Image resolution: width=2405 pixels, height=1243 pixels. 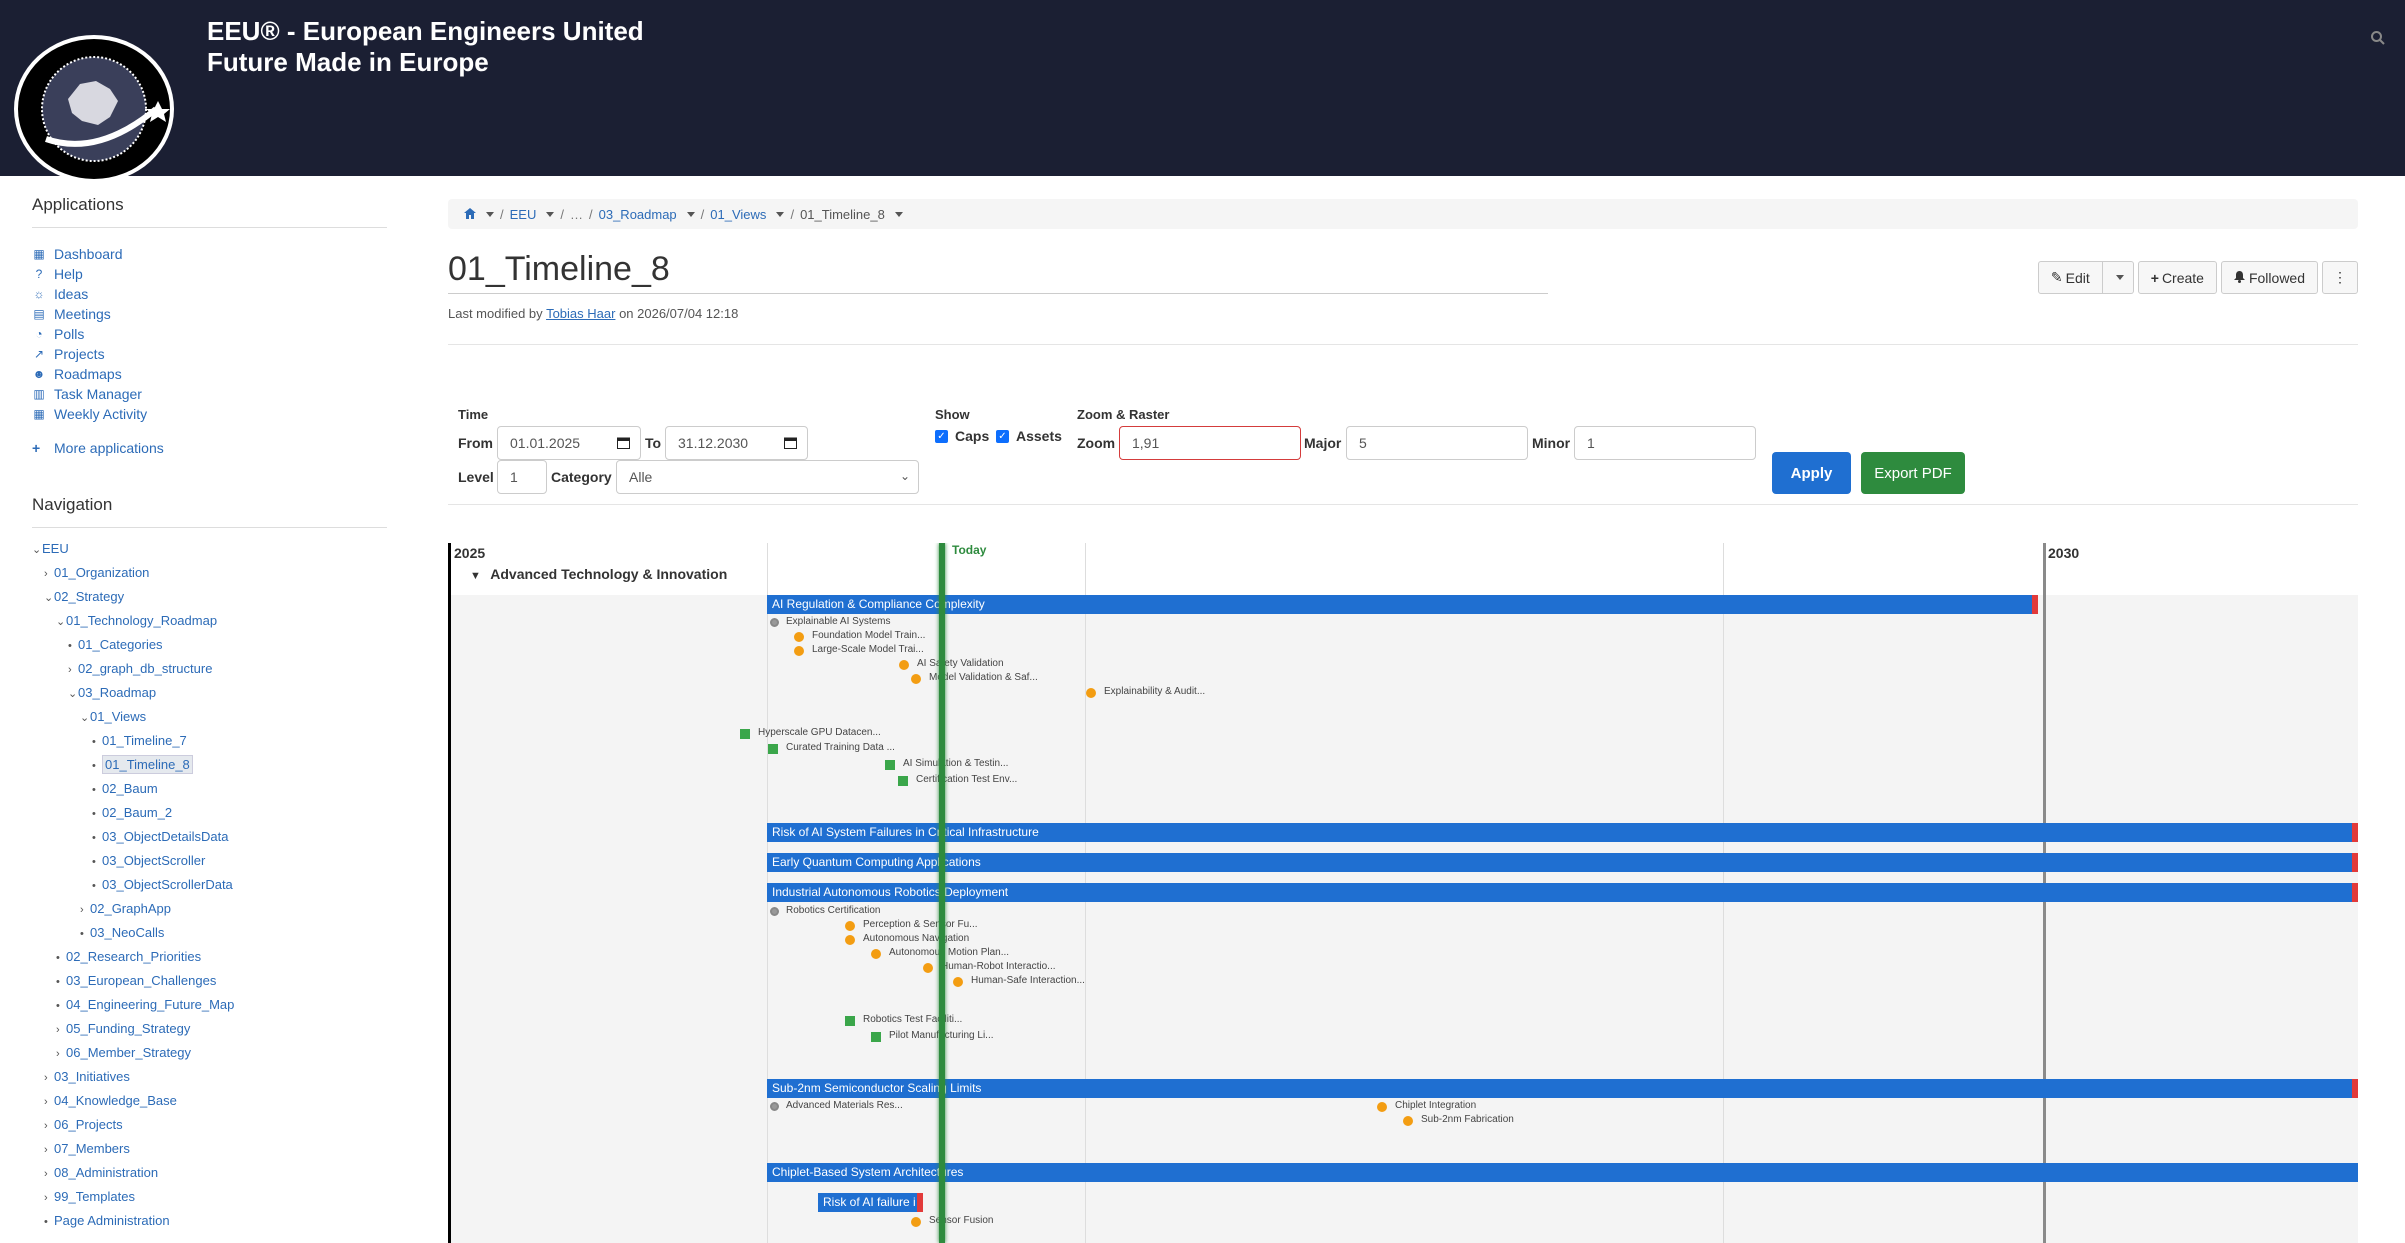 I want to click on app-link-help: ? Help, so click(x=209, y=274).